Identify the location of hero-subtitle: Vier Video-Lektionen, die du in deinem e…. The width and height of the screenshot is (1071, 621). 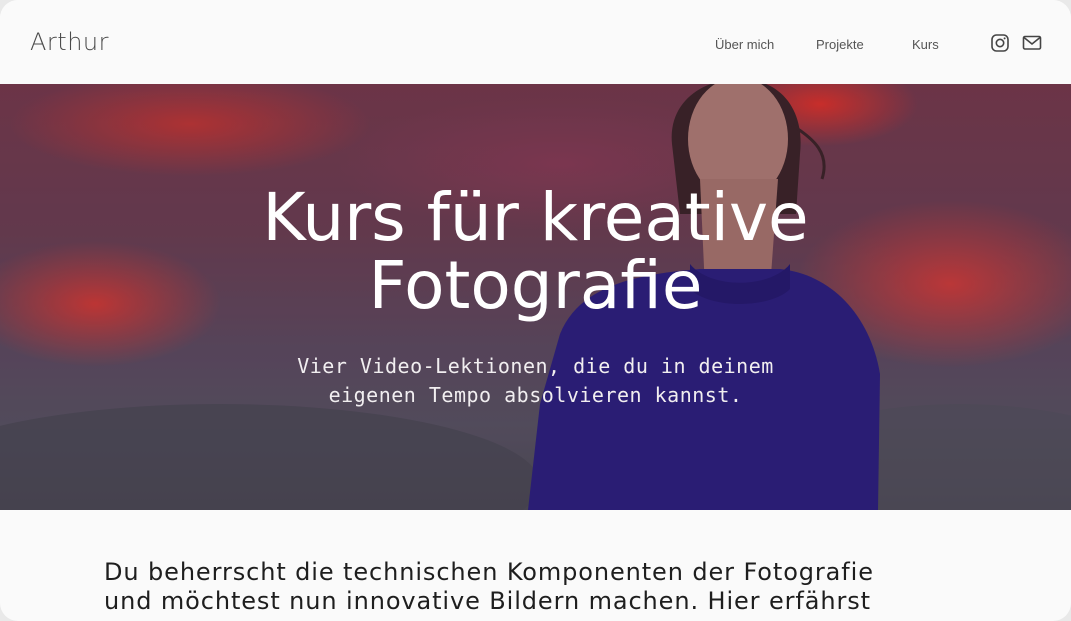
(535, 381).